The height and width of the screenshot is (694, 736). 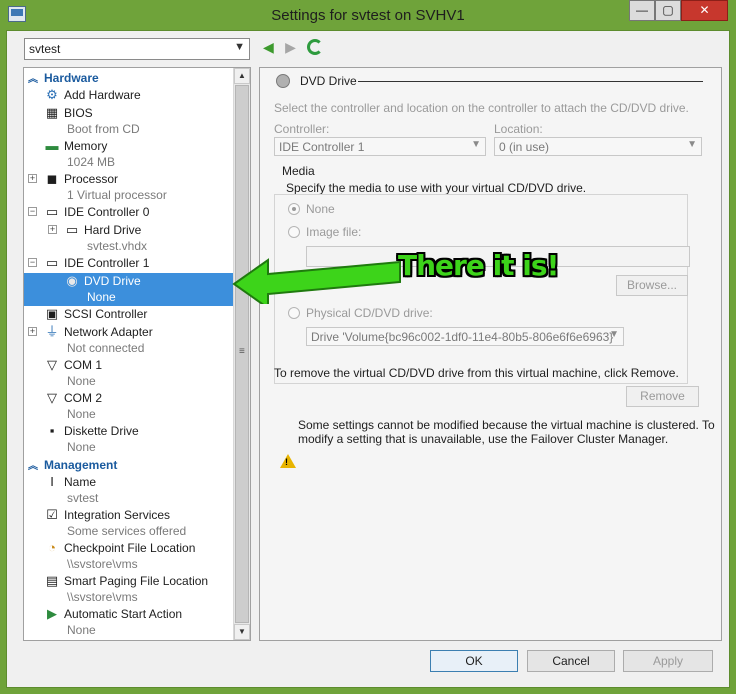 What do you see at coordinates (642, 10) in the screenshot?
I see `minimize-button: —` at bounding box center [642, 10].